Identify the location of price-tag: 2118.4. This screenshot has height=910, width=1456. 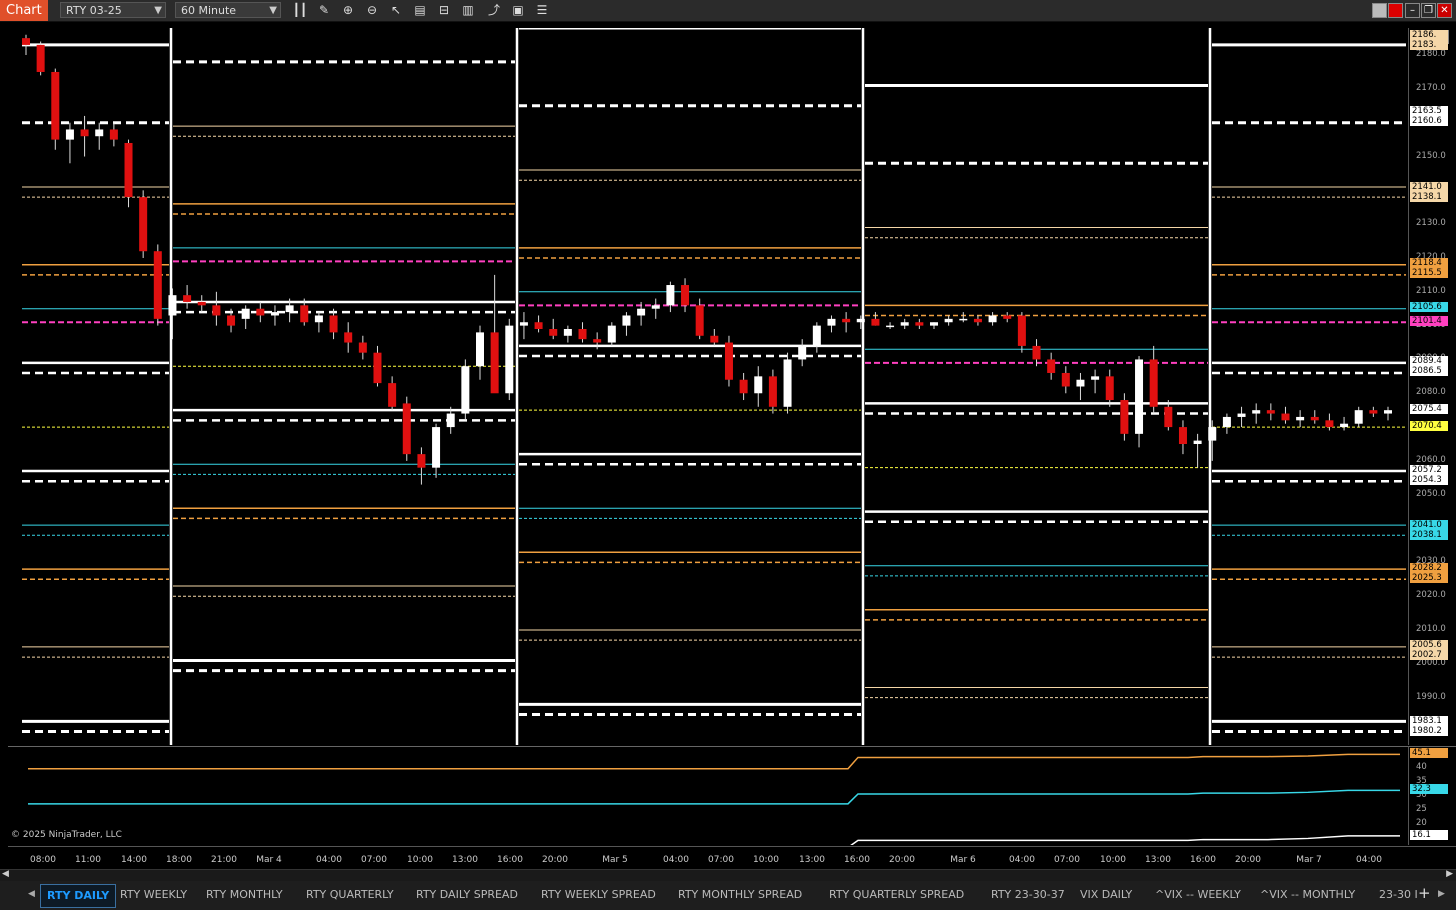
(1429, 263).